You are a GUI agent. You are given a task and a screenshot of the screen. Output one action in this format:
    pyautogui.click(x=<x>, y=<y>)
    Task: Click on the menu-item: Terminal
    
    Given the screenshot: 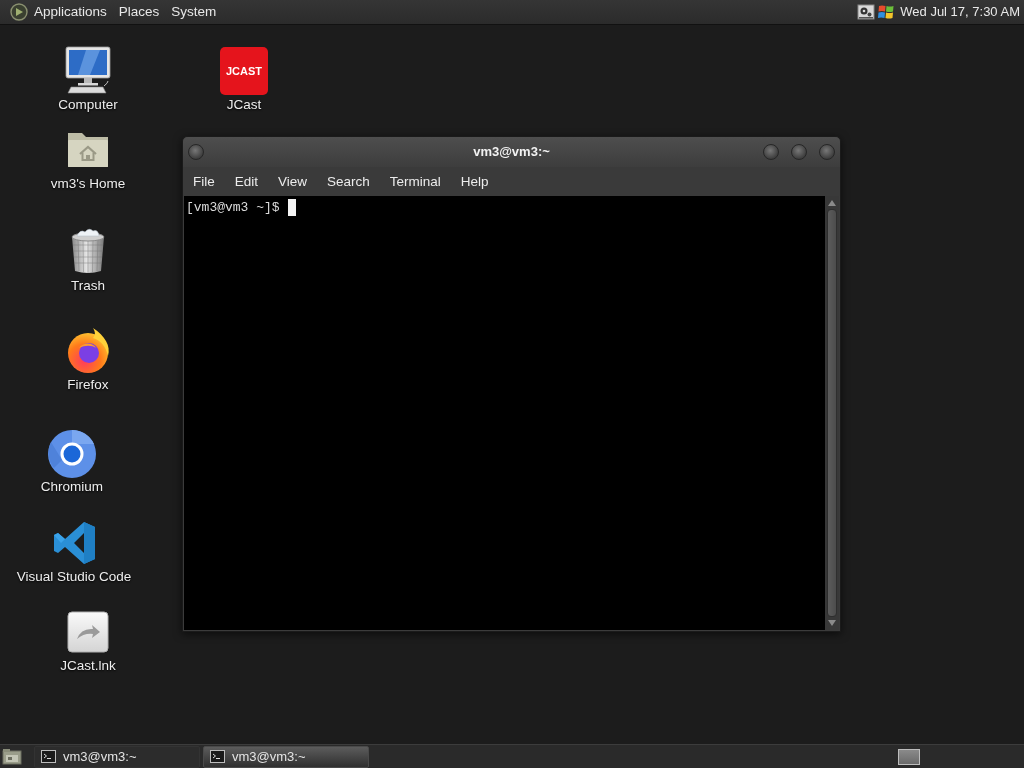 What is the action you would take?
    pyautogui.click(x=415, y=181)
    